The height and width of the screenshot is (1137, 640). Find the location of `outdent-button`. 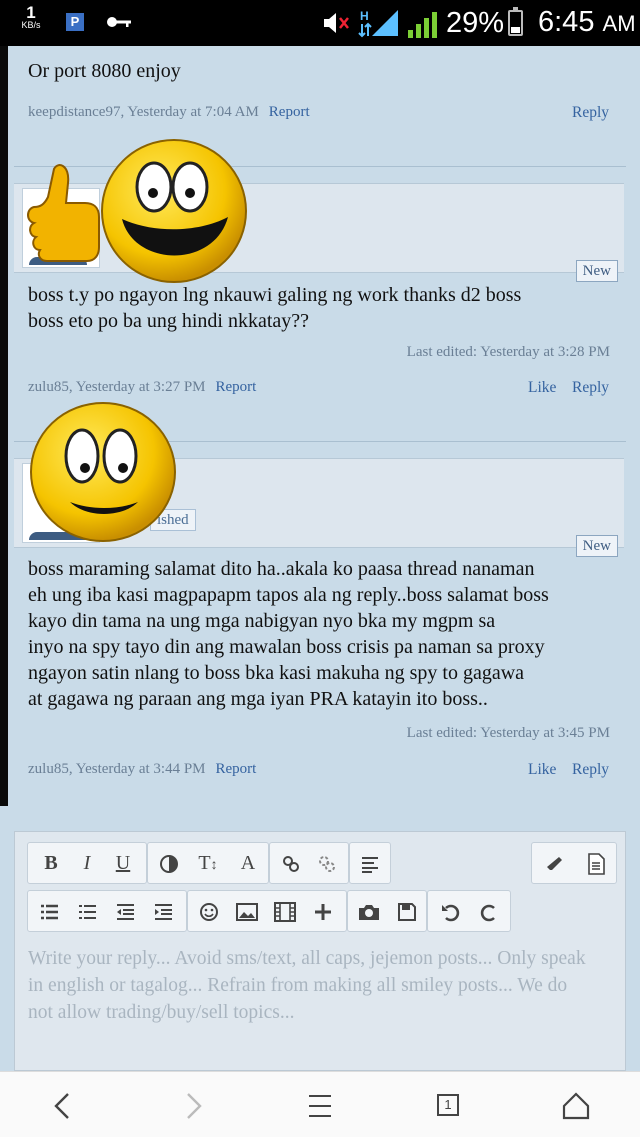

outdent-button is located at coordinates (125, 911).